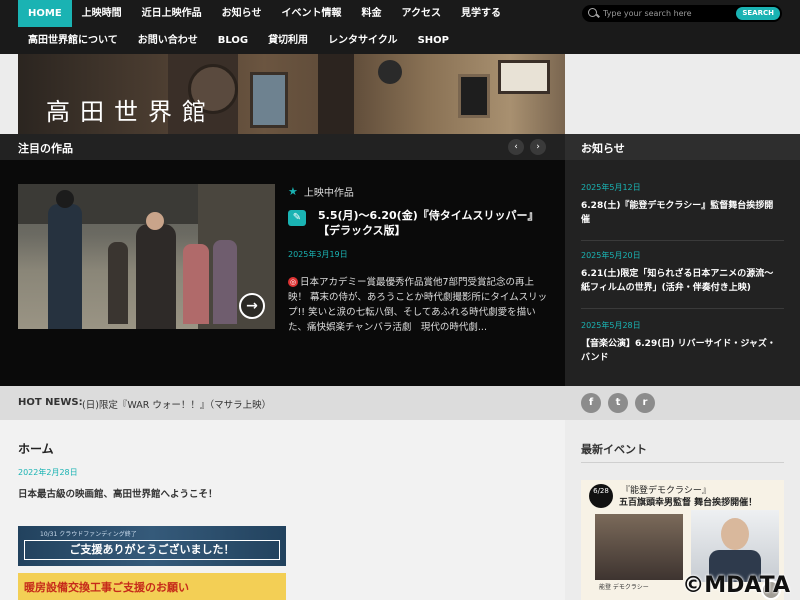  What do you see at coordinates (681, 351) in the screenshot?
I see `news-link: 【音楽公演】6.29(日) リバーサイド・ジャズ・バンド` at bounding box center [681, 351].